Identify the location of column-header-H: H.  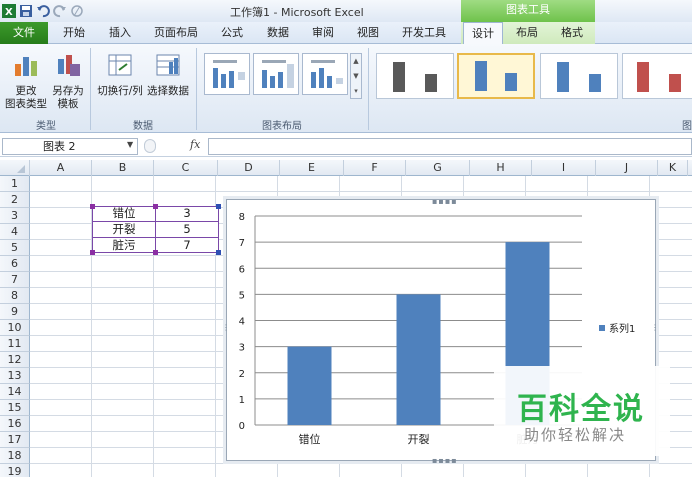
(501, 168).